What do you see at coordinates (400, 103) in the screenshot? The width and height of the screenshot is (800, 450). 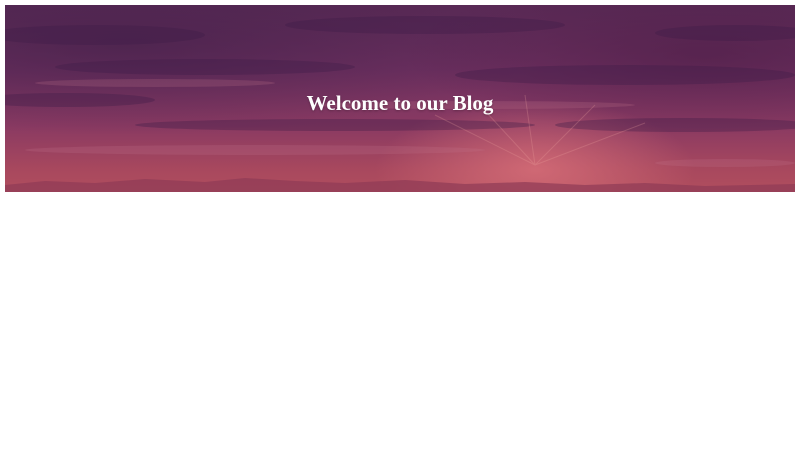 I see `page-title: Welcome to our Blog` at bounding box center [400, 103].